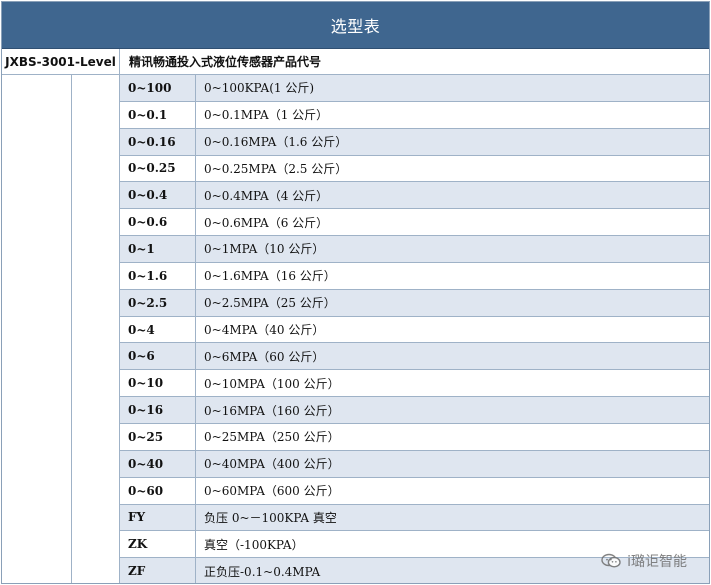  What do you see at coordinates (158, 302) in the screenshot?
I see `row-code: 0~2.5` at bounding box center [158, 302].